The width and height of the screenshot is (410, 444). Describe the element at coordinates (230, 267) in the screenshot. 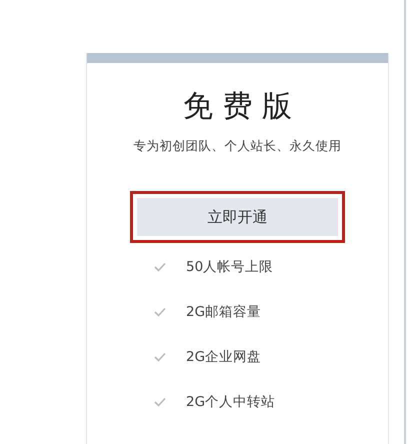

I see `feature-text: 50人帐号上限` at that location.